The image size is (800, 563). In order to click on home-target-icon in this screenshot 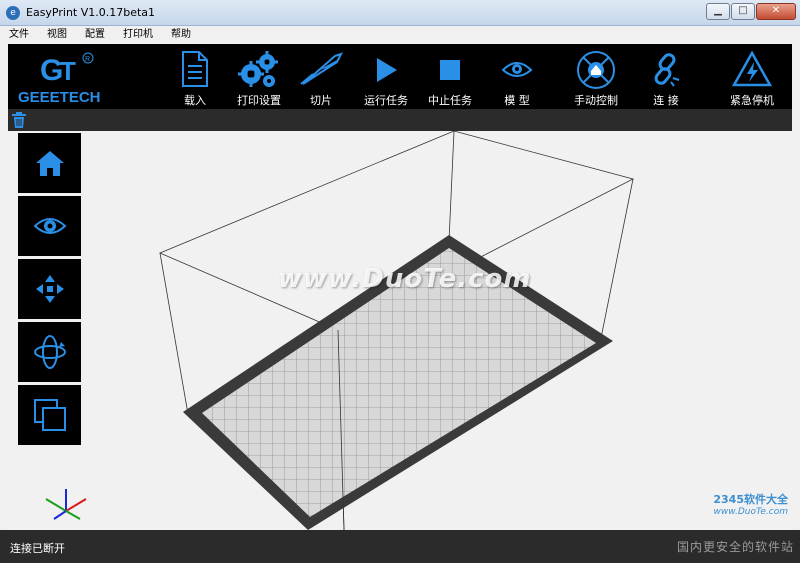, I will do `click(596, 70)`.